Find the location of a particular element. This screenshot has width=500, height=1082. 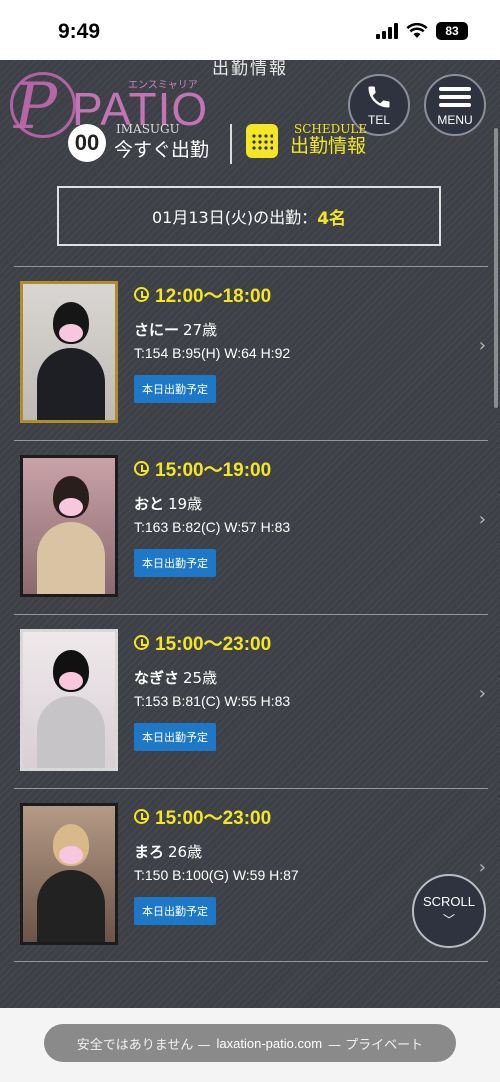

status-bar: 9:49 83 is located at coordinates (250, 30).